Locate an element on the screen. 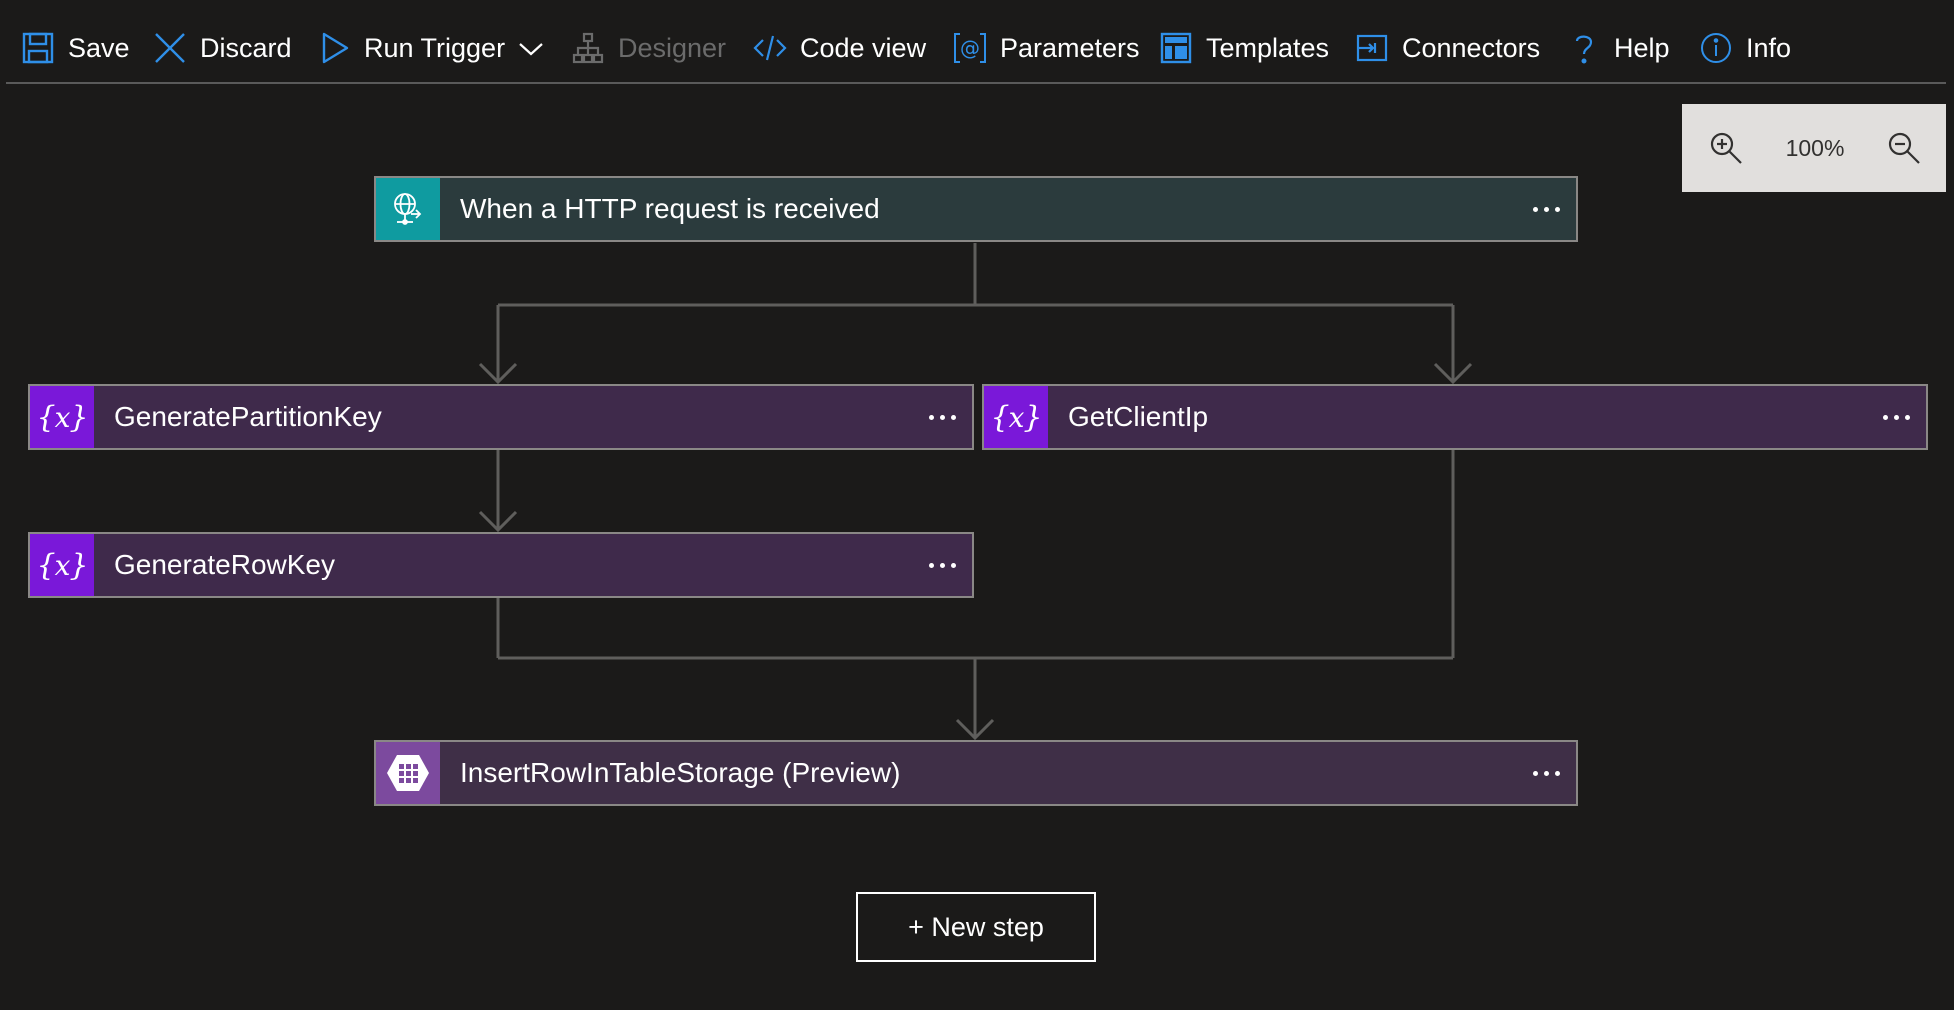 This screenshot has height=1010, width=1954. parameters-label: Parameters is located at coordinates (1070, 47).